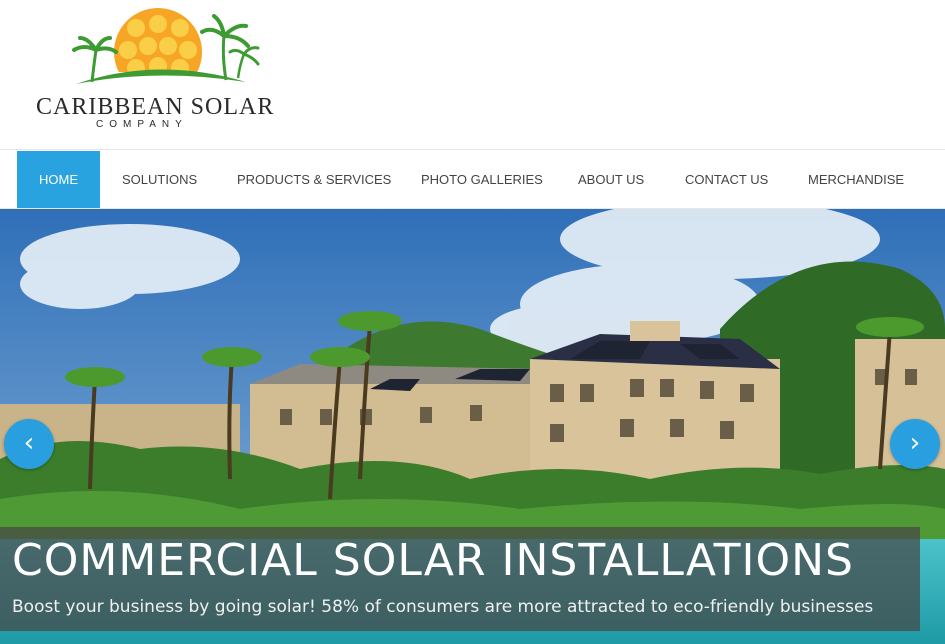  What do you see at coordinates (726, 179) in the screenshot?
I see `nav-item-contact-us: CONTACT US` at bounding box center [726, 179].